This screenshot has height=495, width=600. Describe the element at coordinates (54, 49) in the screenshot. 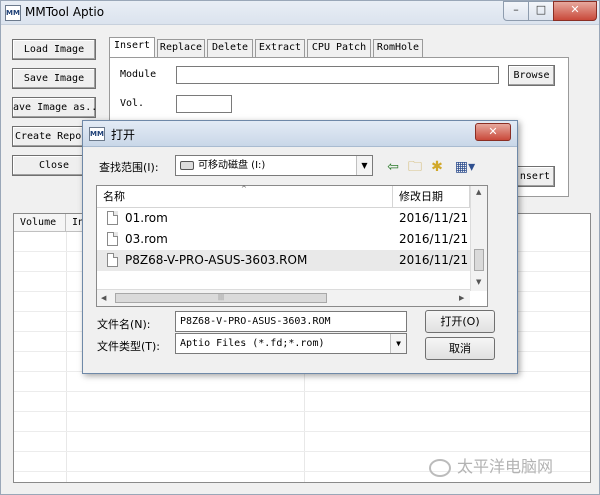

I see `load-image-button: Load Image` at that location.